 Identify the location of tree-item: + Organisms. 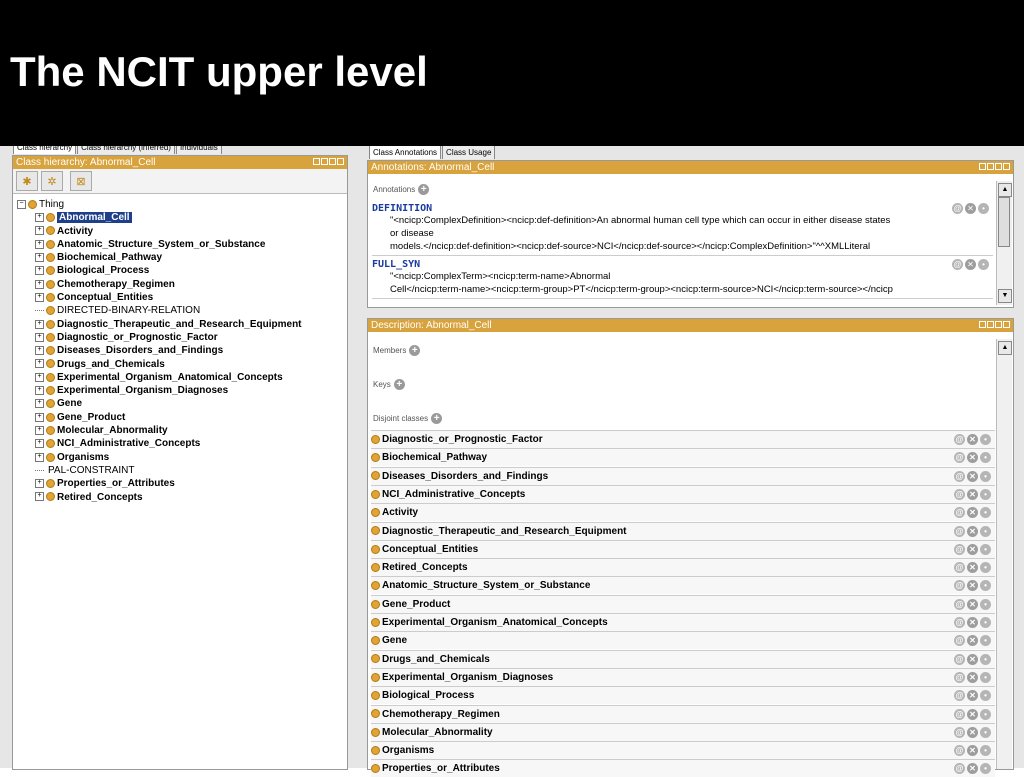
(168, 457).